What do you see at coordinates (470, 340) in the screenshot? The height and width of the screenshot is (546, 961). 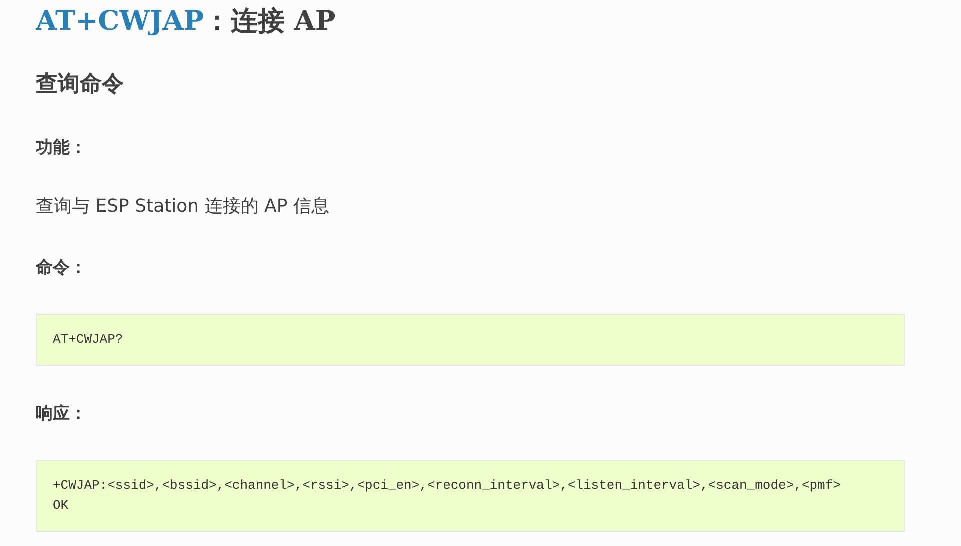 I see `code-block: AT+CWJAP?` at bounding box center [470, 340].